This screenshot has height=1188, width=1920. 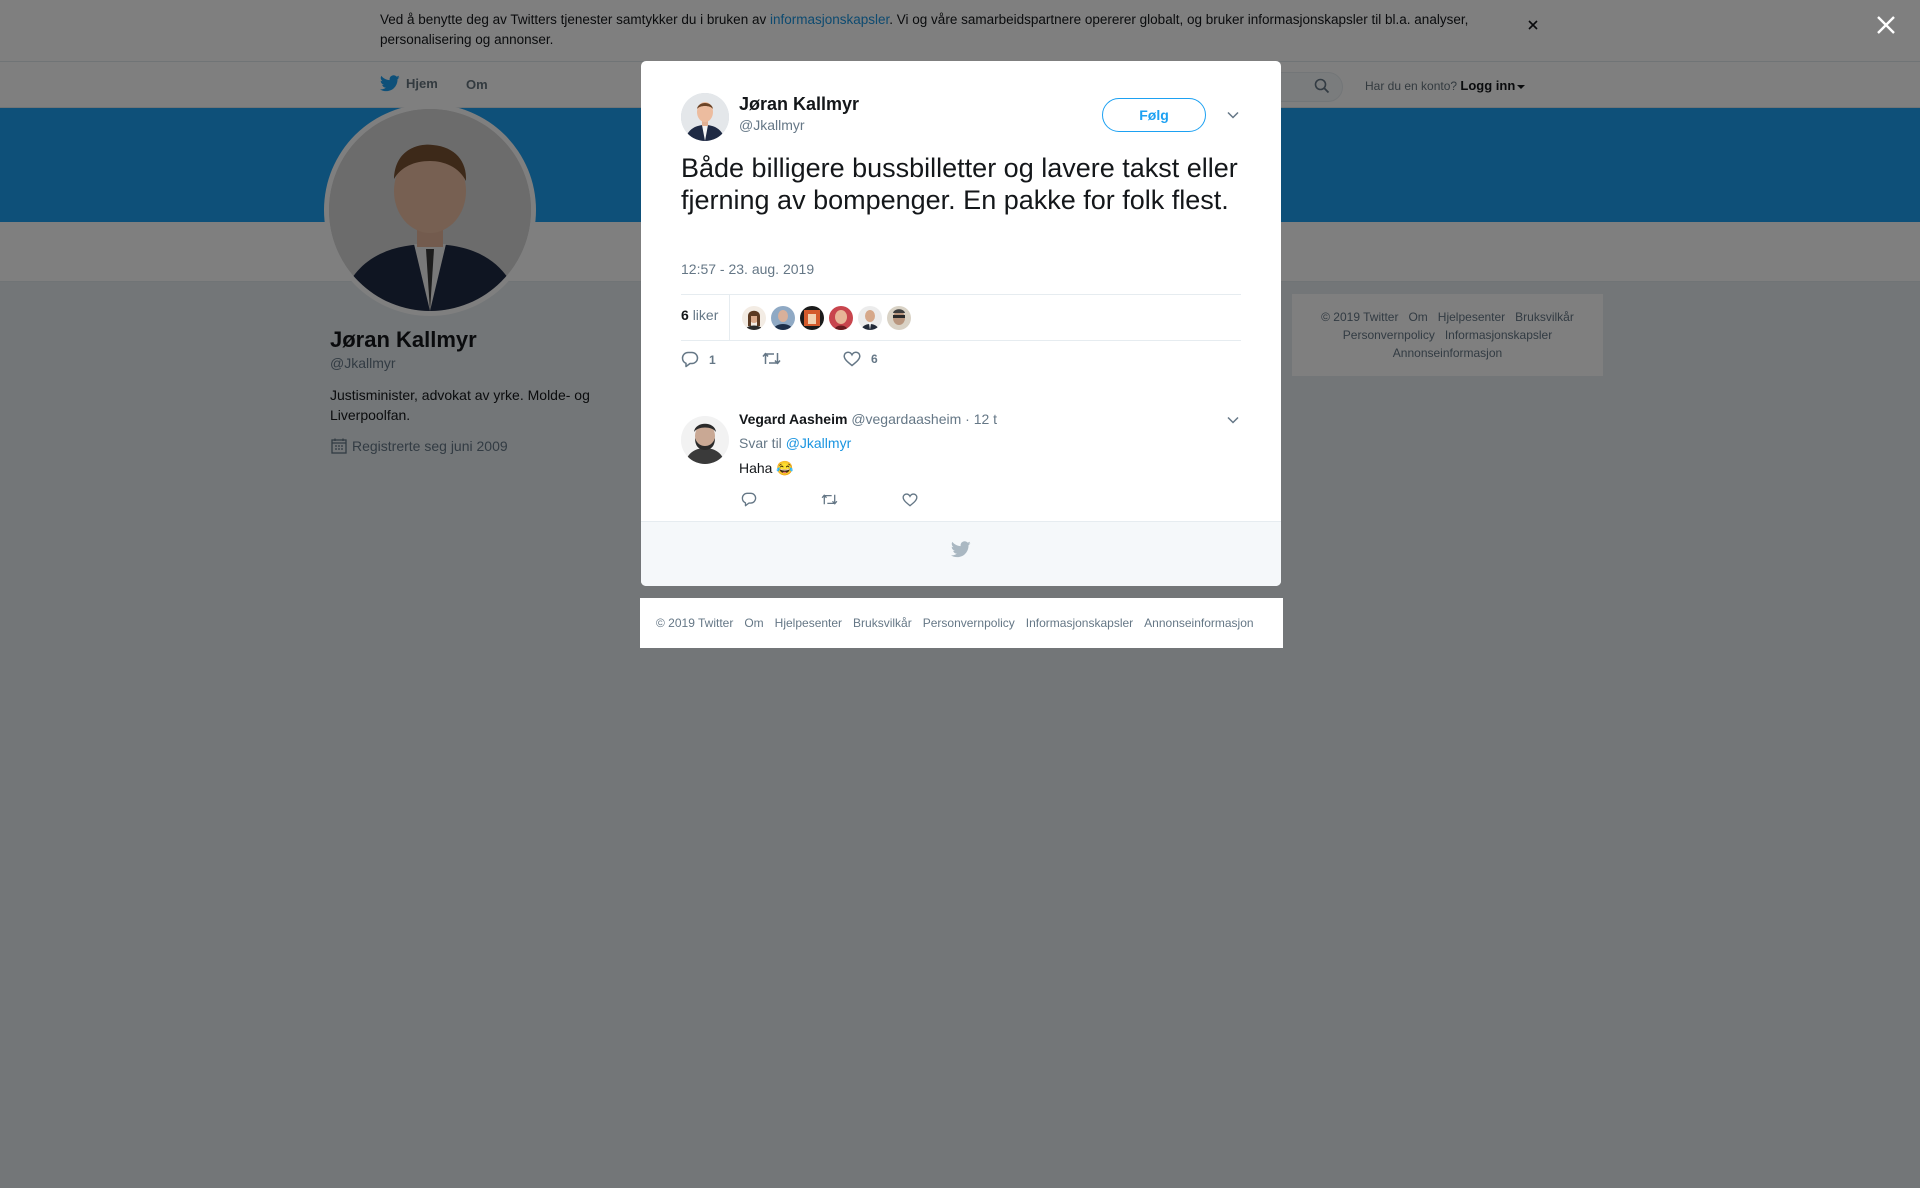 I want to click on likers-avatars, so click(x=829, y=318).